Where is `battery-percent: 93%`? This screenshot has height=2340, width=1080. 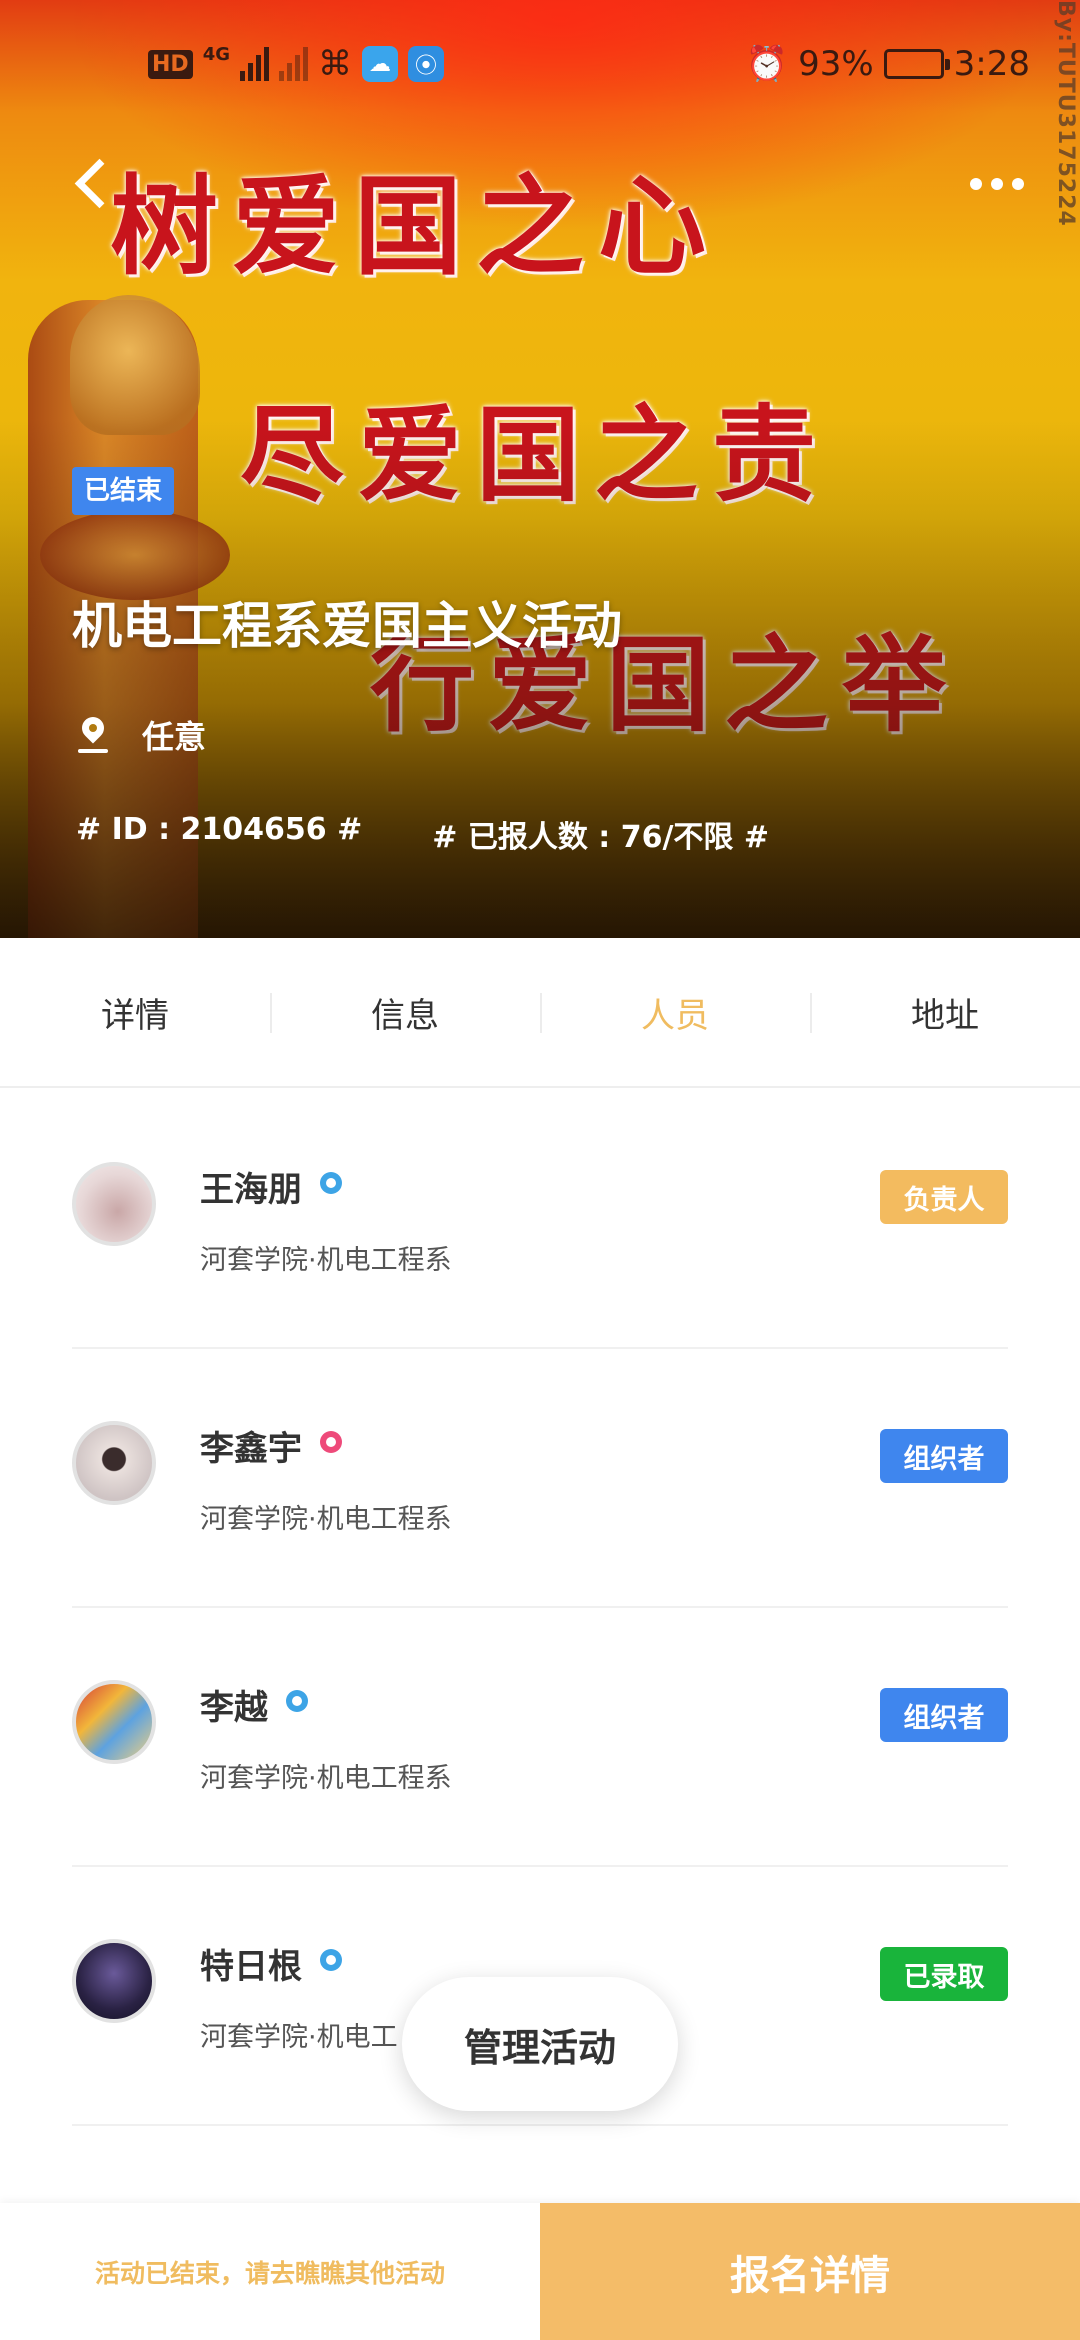 battery-percent: 93% is located at coordinates (836, 64).